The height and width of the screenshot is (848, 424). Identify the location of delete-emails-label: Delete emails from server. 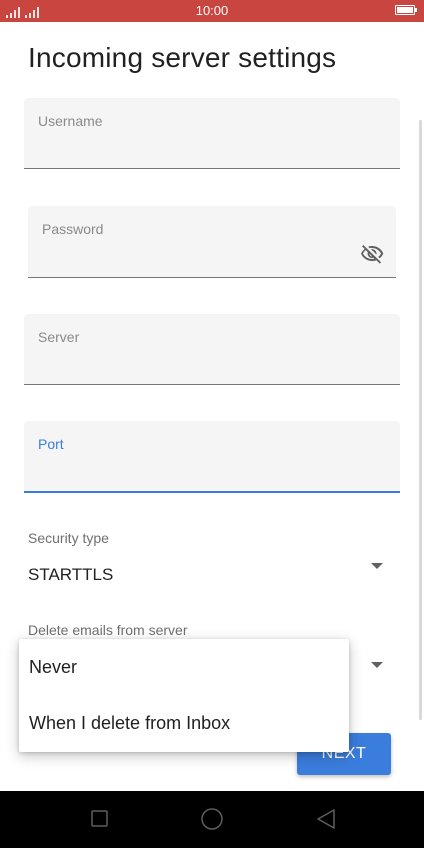
(108, 630).